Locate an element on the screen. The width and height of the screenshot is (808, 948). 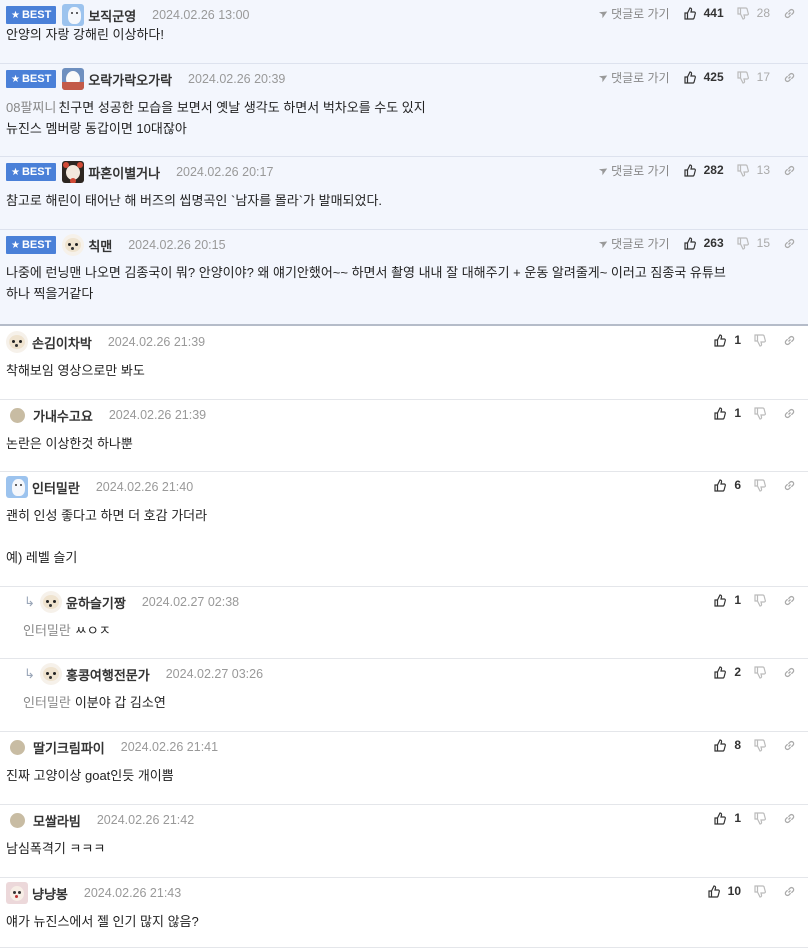
timestamp: 2024.02.26 20:17 is located at coordinates (225, 172).